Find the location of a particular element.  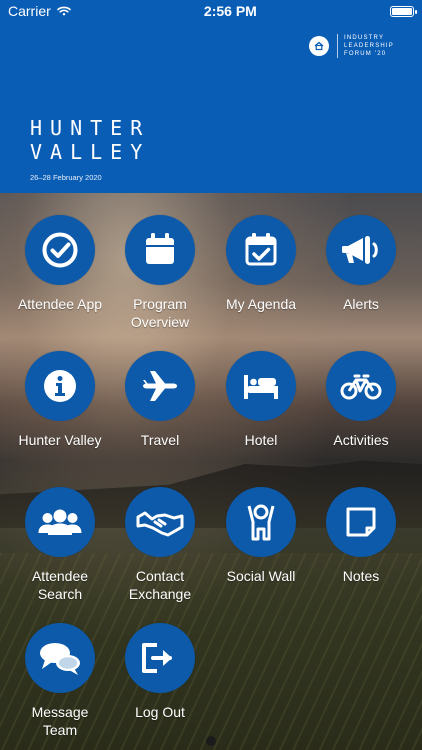

calendar-icon is located at coordinates (160, 250).